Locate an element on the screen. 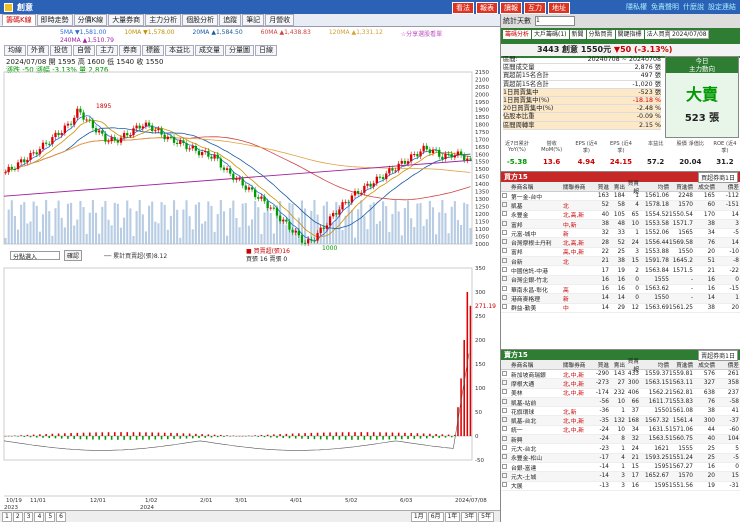  page-btn: 2 is located at coordinates (17, 516).